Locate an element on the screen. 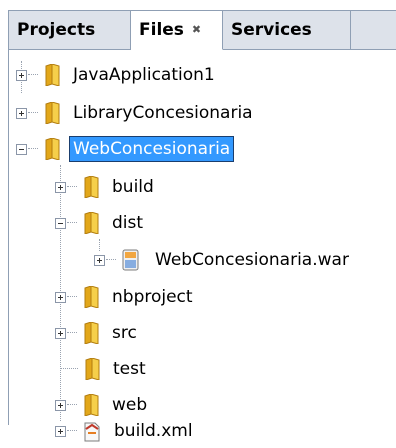 This screenshot has width=396, height=448. tree-label: nbproject is located at coordinates (152, 297).